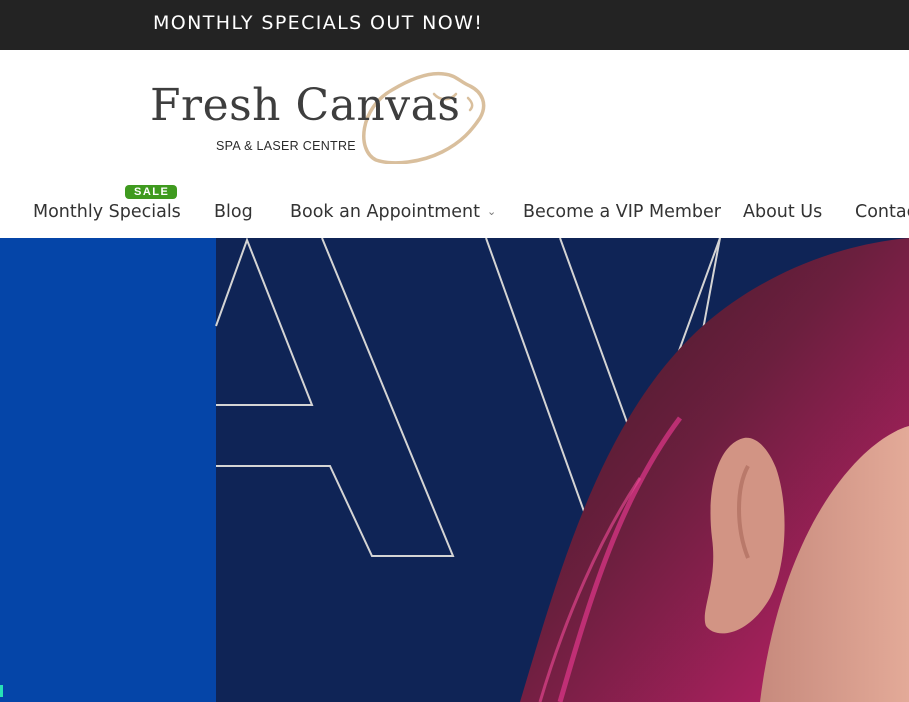  I want to click on nav-item-vip-member: Become a VIP Member, so click(622, 212).